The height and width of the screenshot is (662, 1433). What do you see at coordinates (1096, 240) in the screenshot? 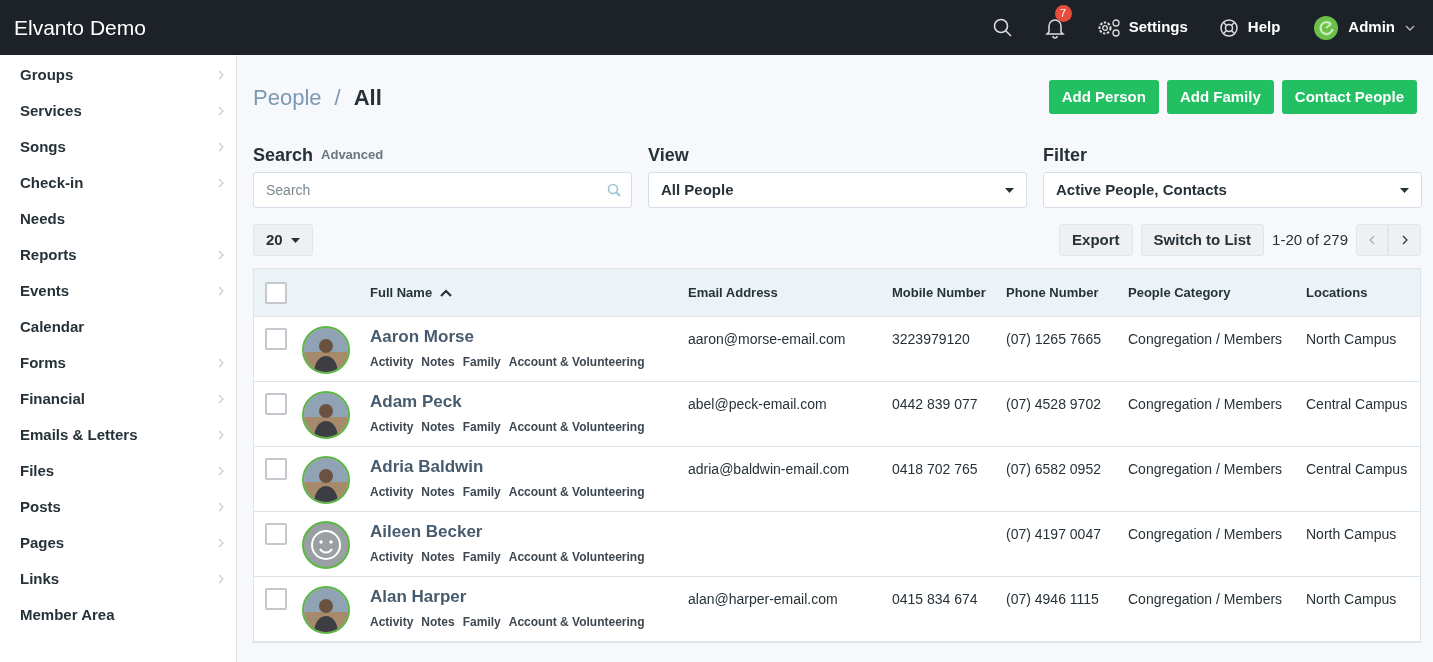
I see `export-button: Export` at bounding box center [1096, 240].